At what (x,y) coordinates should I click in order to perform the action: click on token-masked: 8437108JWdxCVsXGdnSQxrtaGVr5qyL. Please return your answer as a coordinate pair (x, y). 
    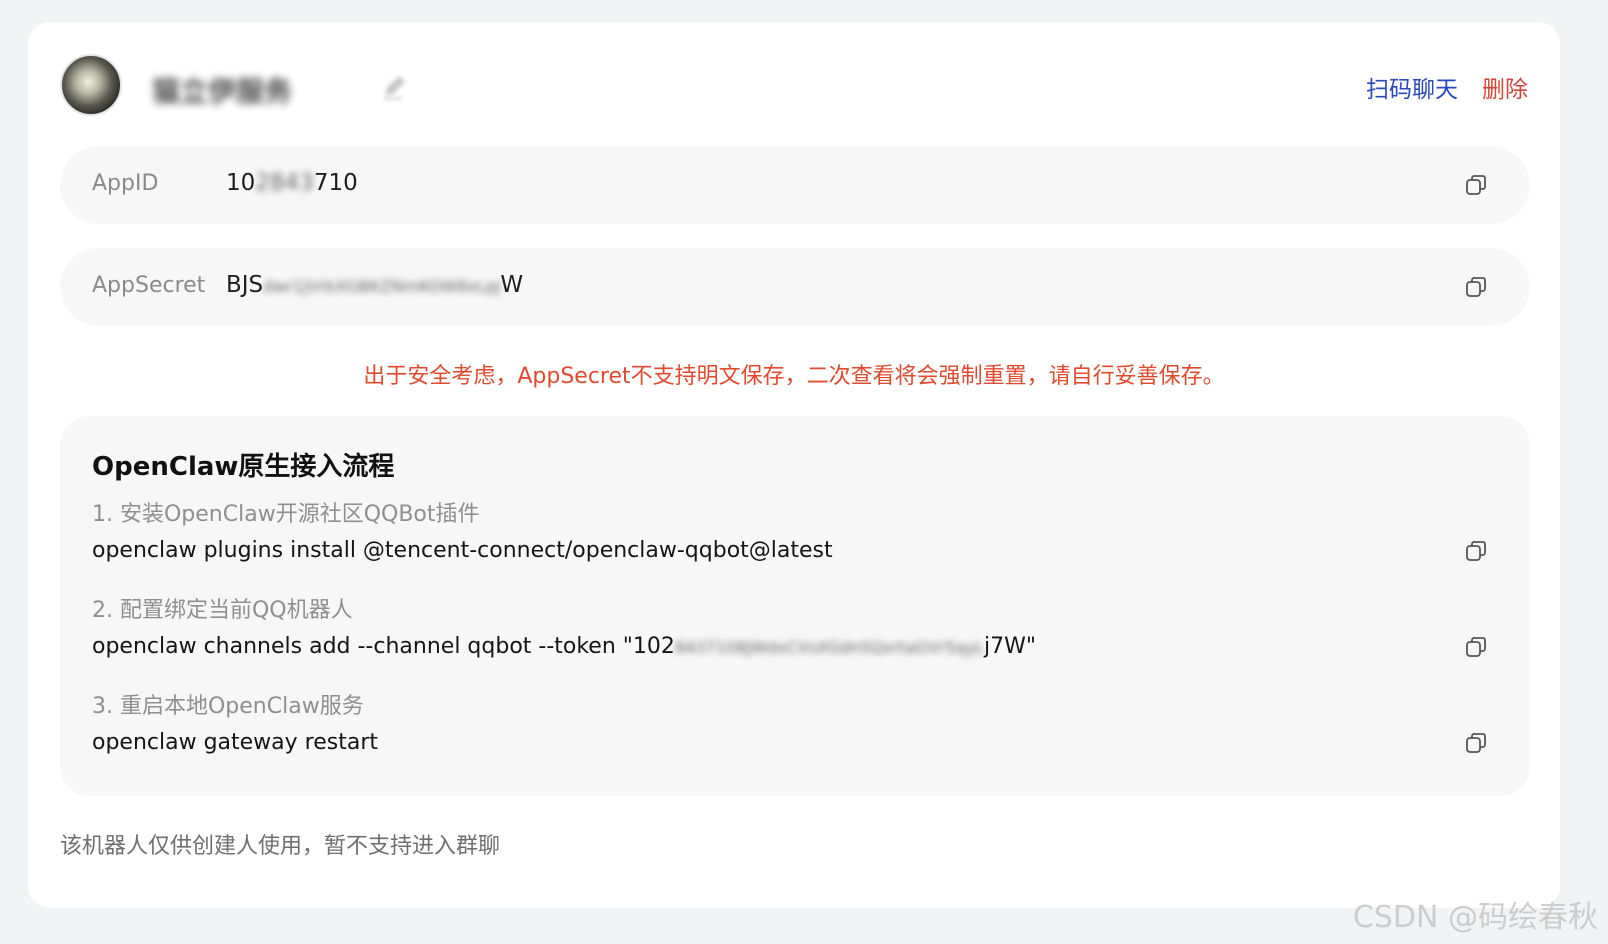
    Looking at the image, I should click on (829, 647).